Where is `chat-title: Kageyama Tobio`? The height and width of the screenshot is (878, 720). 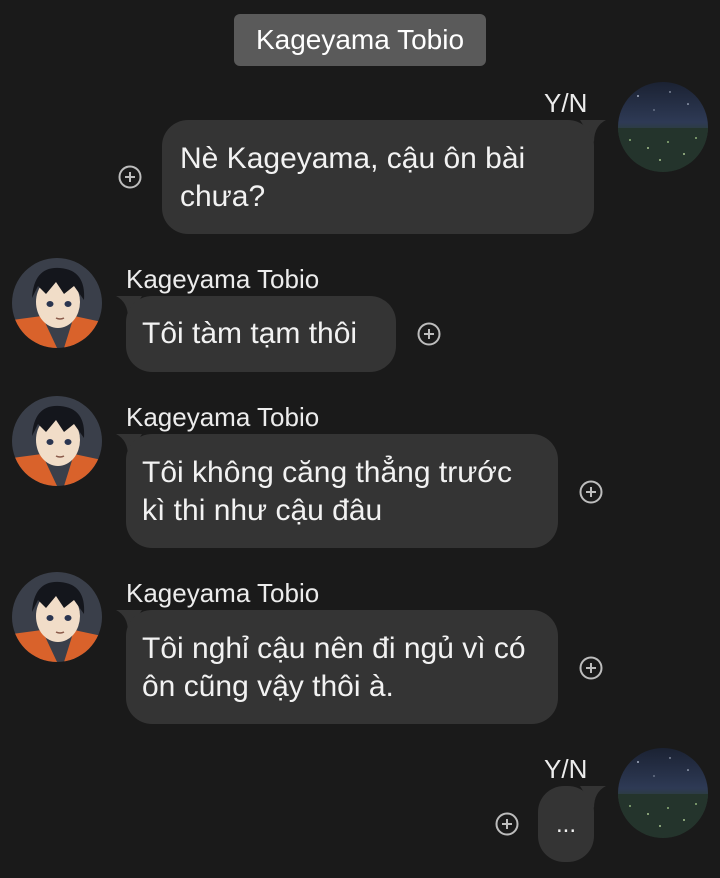
chat-title: Kageyama Tobio is located at coordinates (360, 40).